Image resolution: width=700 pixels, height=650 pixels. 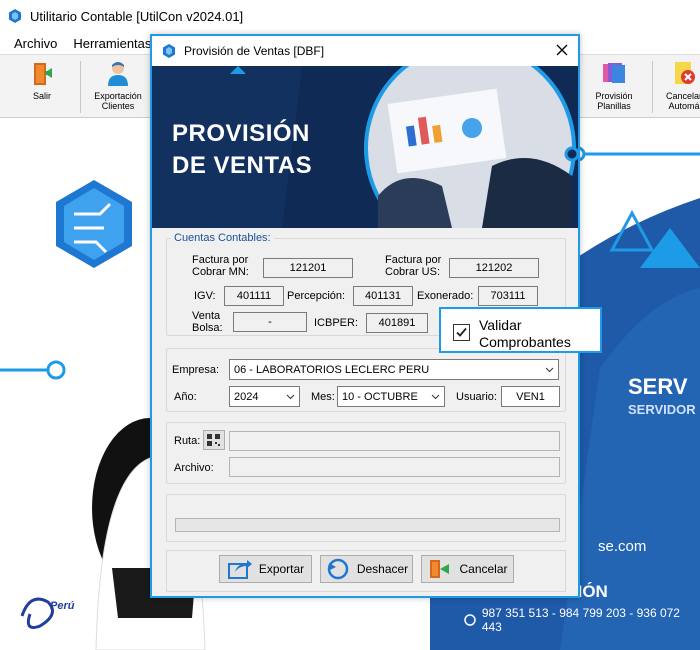 I want to click on validar-line1: Validar, so click(x=500, y=325).